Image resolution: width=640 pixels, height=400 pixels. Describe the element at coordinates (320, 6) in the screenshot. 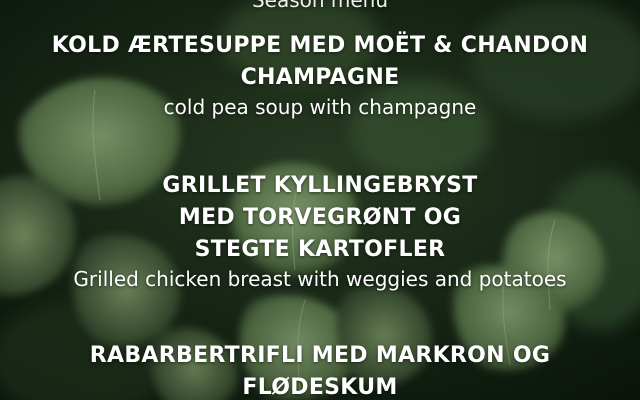

I see `season-menu-heading: Season menu` at that location.